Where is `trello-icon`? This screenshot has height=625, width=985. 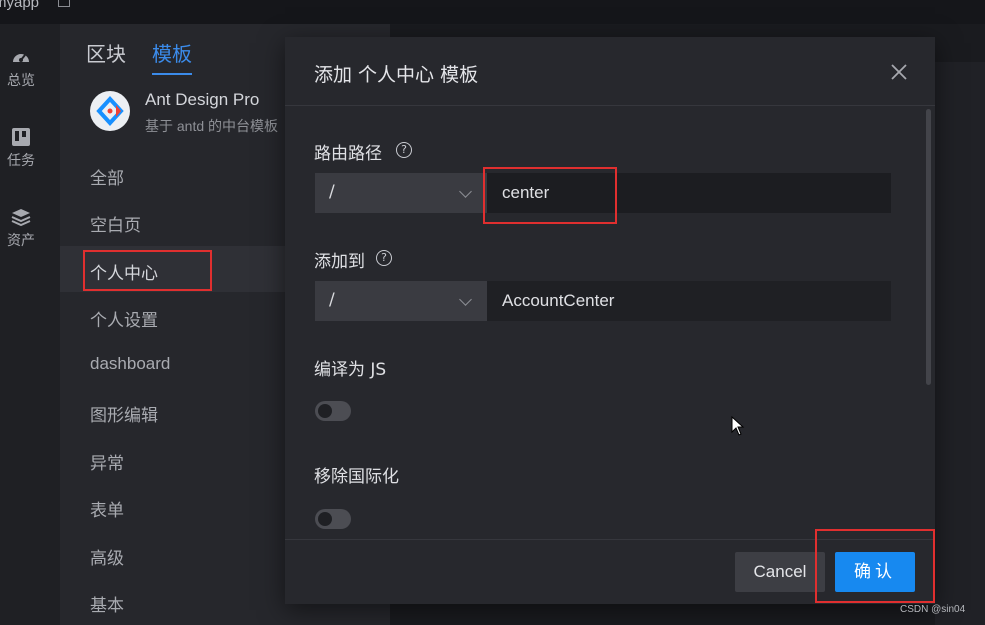 trello-icon is located at coordinates (21, 137).